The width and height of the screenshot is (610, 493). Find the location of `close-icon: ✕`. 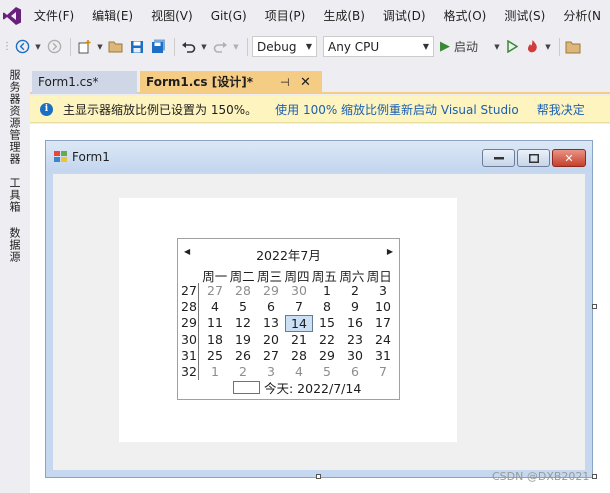

close-icon: ✕ is located at coordinates (305, 82).